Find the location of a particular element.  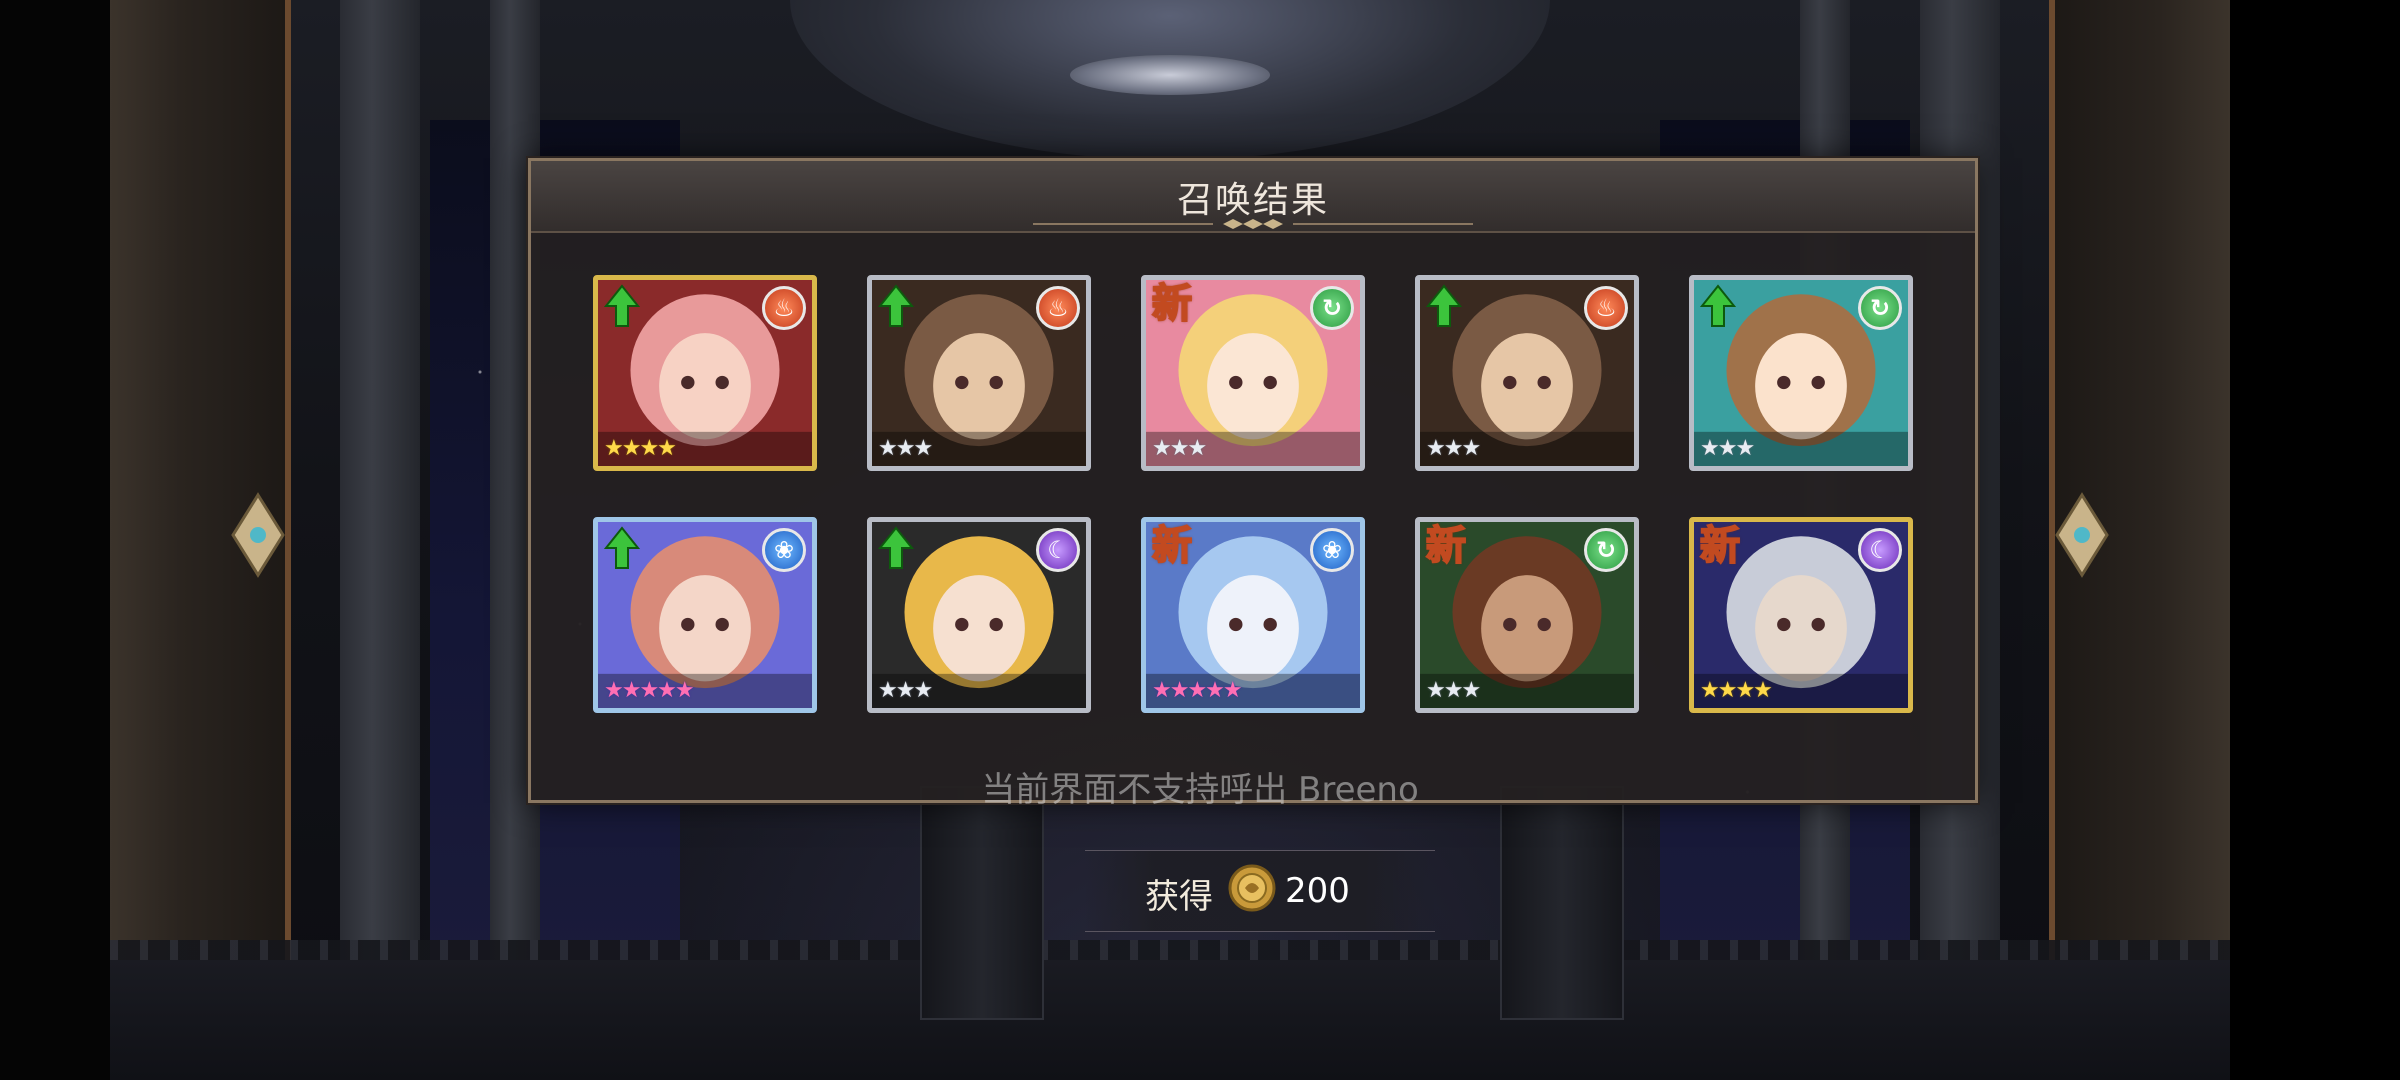

left-letterbox is located at coordinates (55, 540).